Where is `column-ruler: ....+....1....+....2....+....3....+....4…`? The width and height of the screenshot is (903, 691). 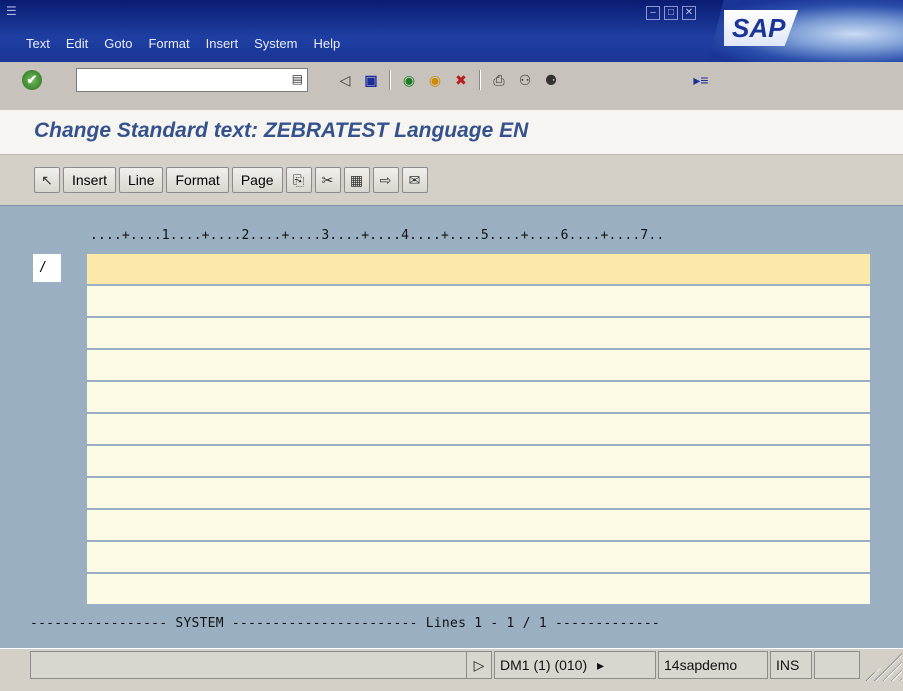 column-ruler: ....+....1....+....2....+....3....+....4… is located at coordinates (377, 235).